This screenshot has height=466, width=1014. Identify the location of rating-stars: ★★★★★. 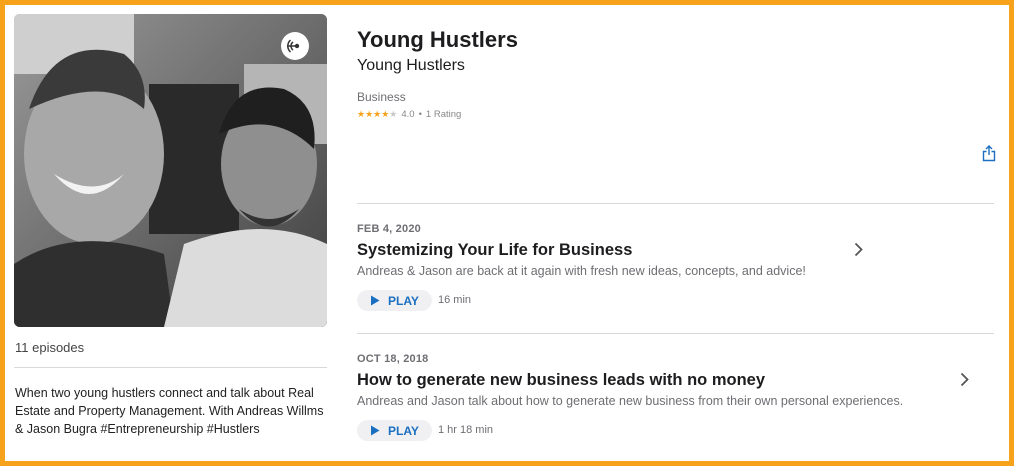
(377, 114).